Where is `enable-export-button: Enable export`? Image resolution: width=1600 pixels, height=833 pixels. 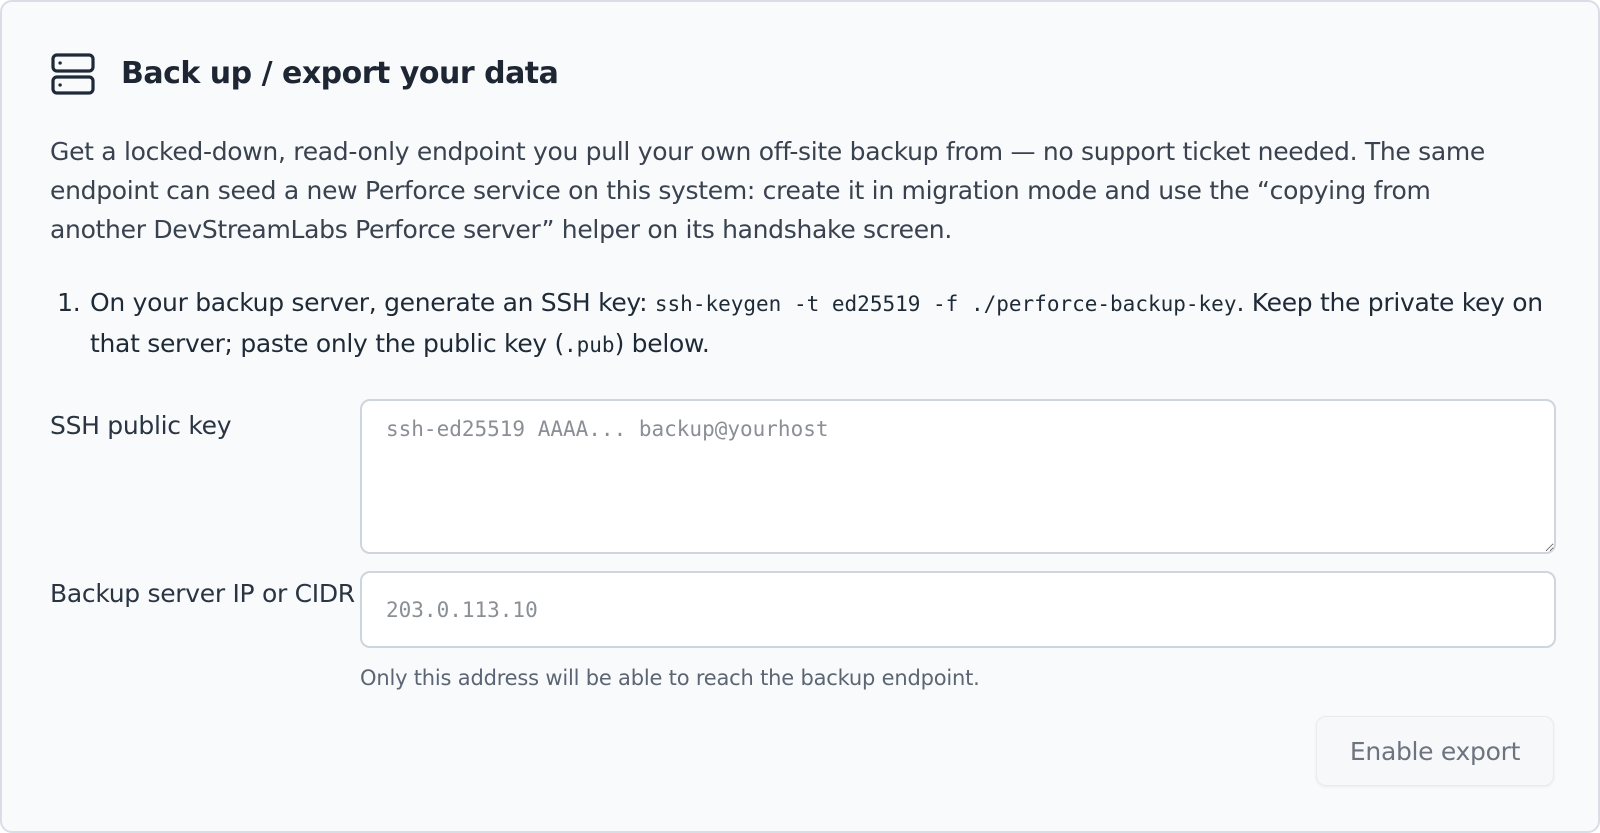
enable-export-button: Enable export is located at coordinates (1435, 751).